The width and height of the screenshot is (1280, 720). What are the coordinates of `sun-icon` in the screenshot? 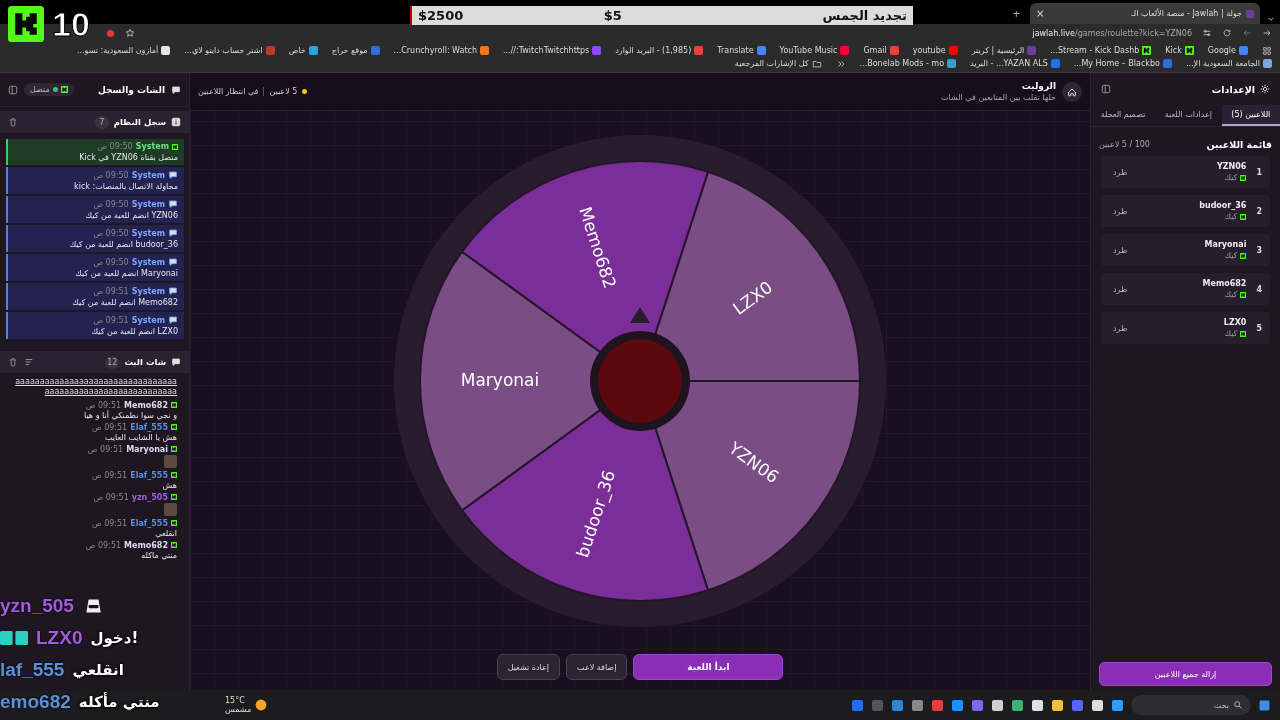 It's located at (261, 705).